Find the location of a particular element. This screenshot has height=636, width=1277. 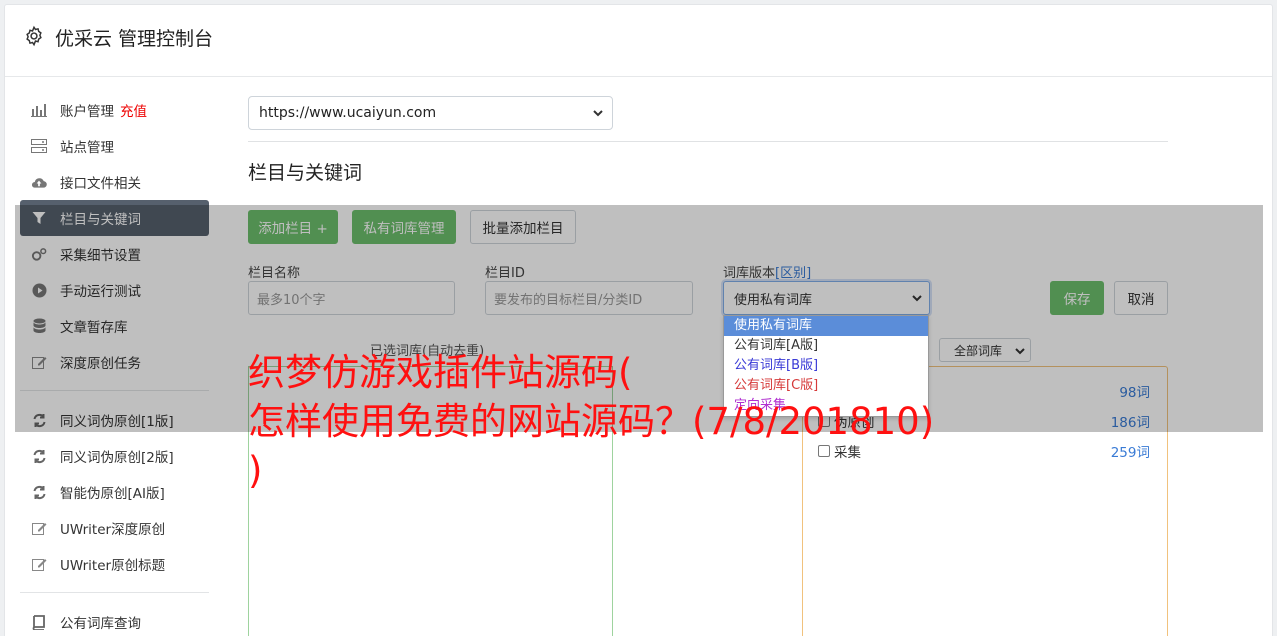

section-title: 栏目与关键词 is located at coordinates (305, 173).